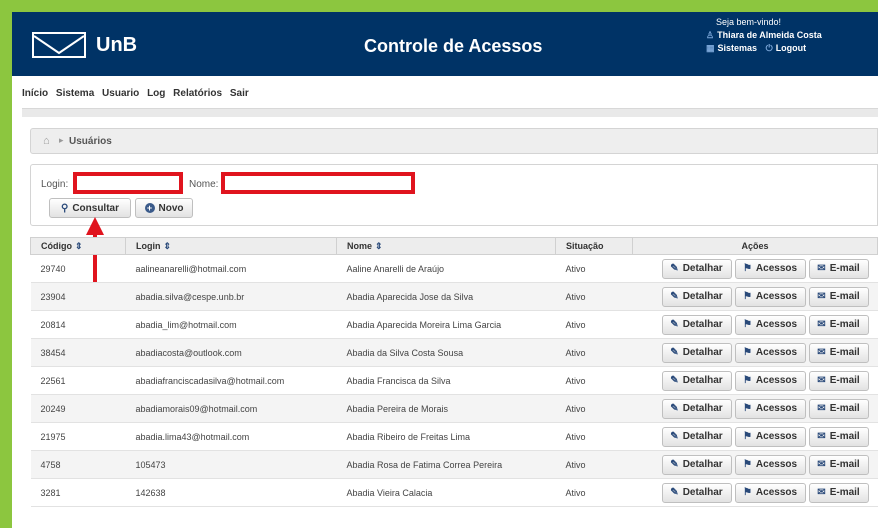  What do you see at coordinates (78, 380) in the screenshot?
I see `cell-codigo: 22561` at bounding box center [78, 380].